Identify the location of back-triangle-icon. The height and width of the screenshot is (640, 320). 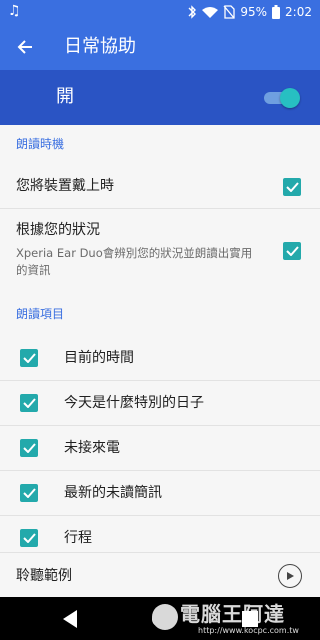
(70, 619).